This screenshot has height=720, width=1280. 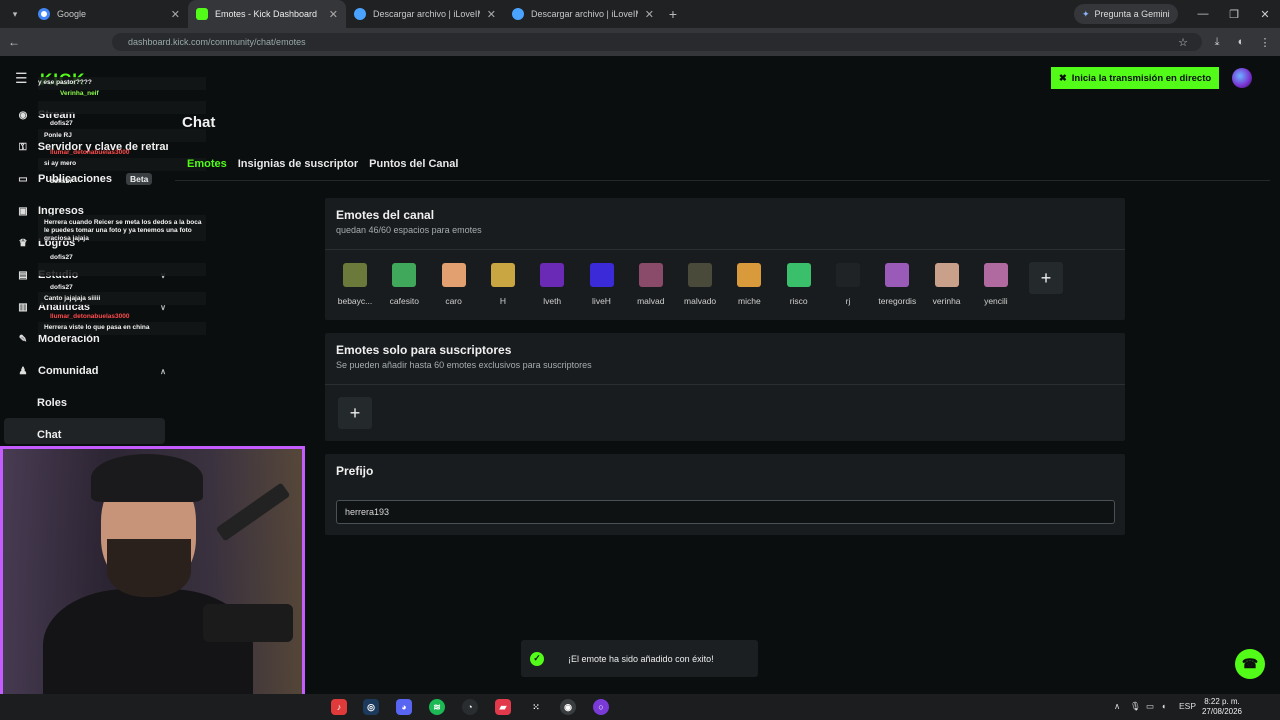 What do you see at coordinates (14, 42) in the screenshot?
I see `back-arrow-icon: ←` at bounding box center [14, 42].